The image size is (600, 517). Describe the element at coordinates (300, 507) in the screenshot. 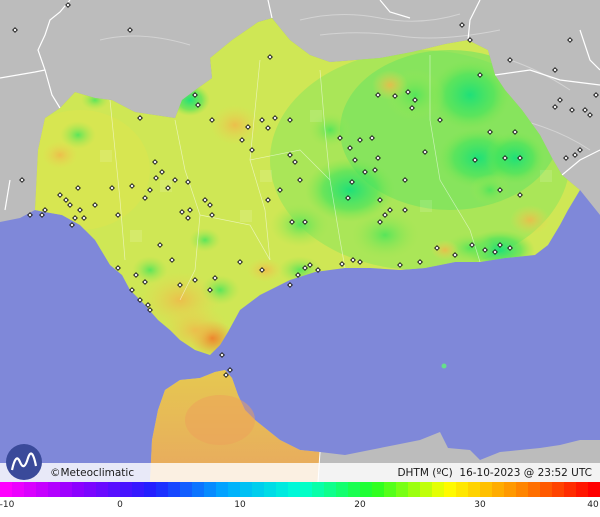

I see `color-scale-ticks: -10 0 10 20 30 40` at that location.